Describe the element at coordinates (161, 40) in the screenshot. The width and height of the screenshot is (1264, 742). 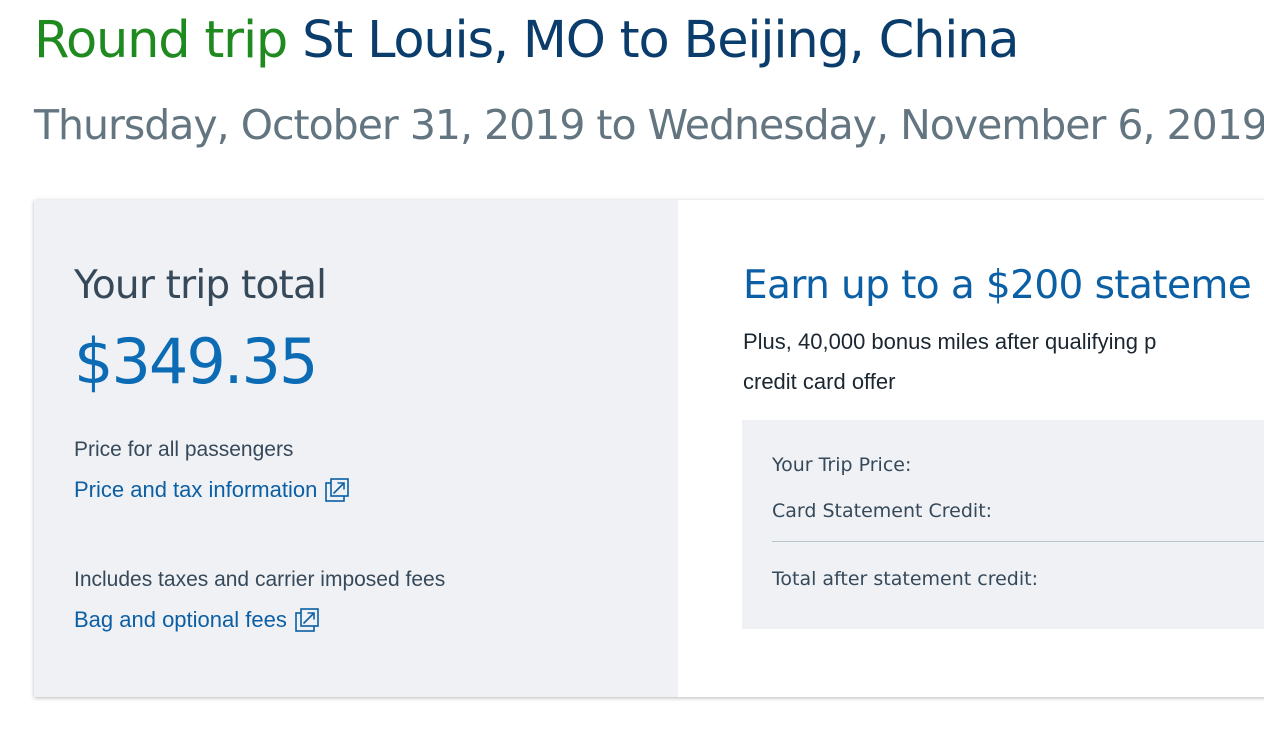
I see `trip-type-label: Round trip` at that location.